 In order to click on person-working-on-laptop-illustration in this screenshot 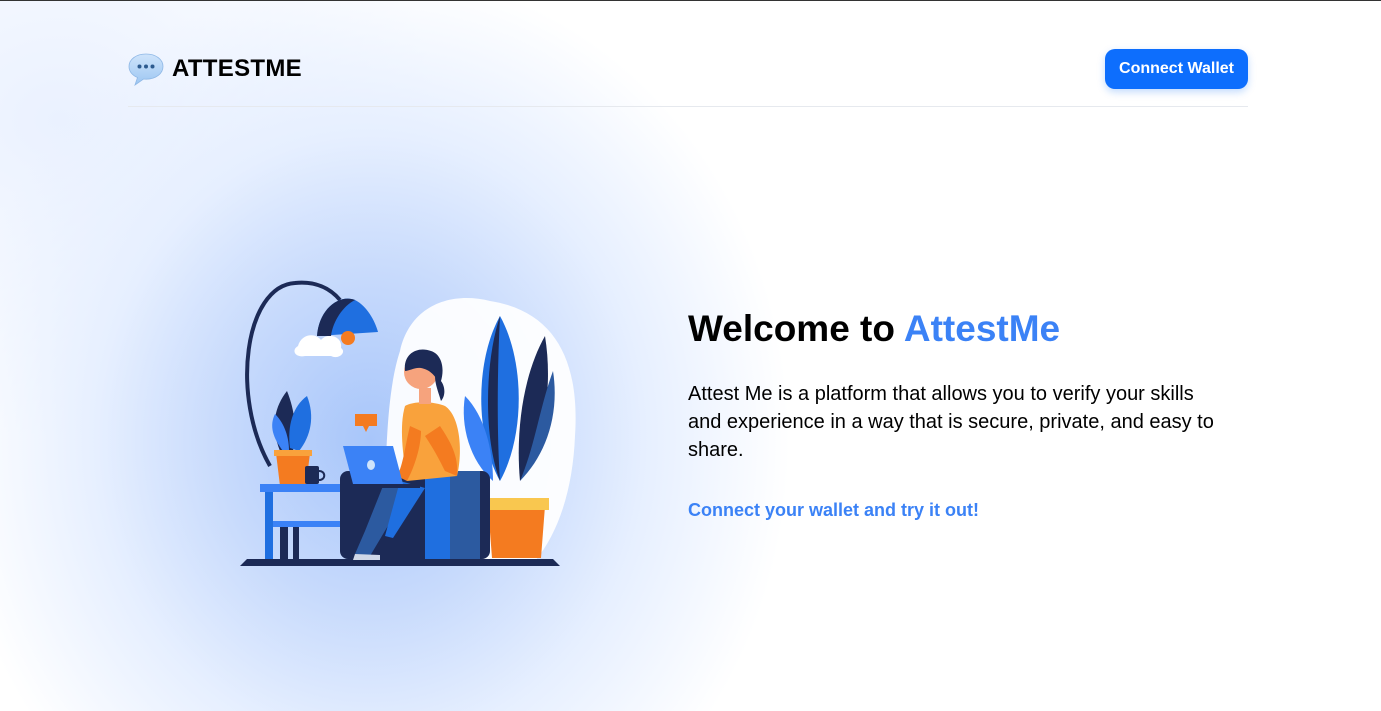, I will do `click(408, 423)`.